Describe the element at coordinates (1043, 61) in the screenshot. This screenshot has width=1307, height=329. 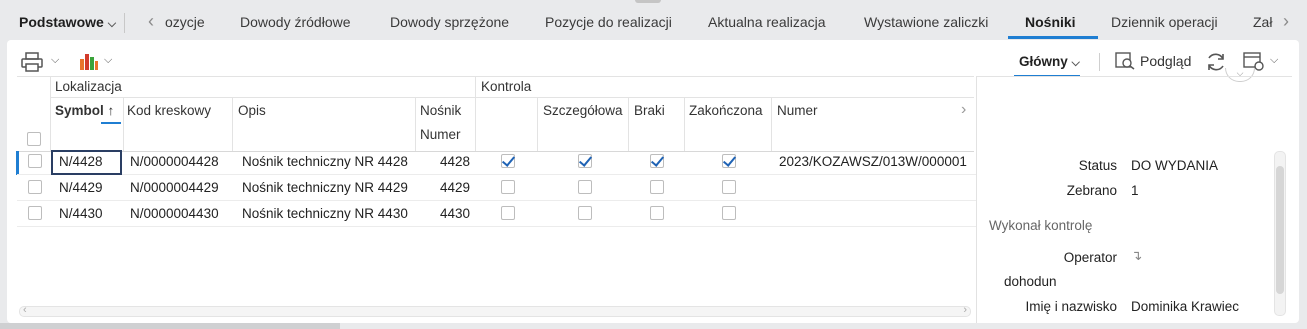
I see `view-select-label: Główny` at that location.